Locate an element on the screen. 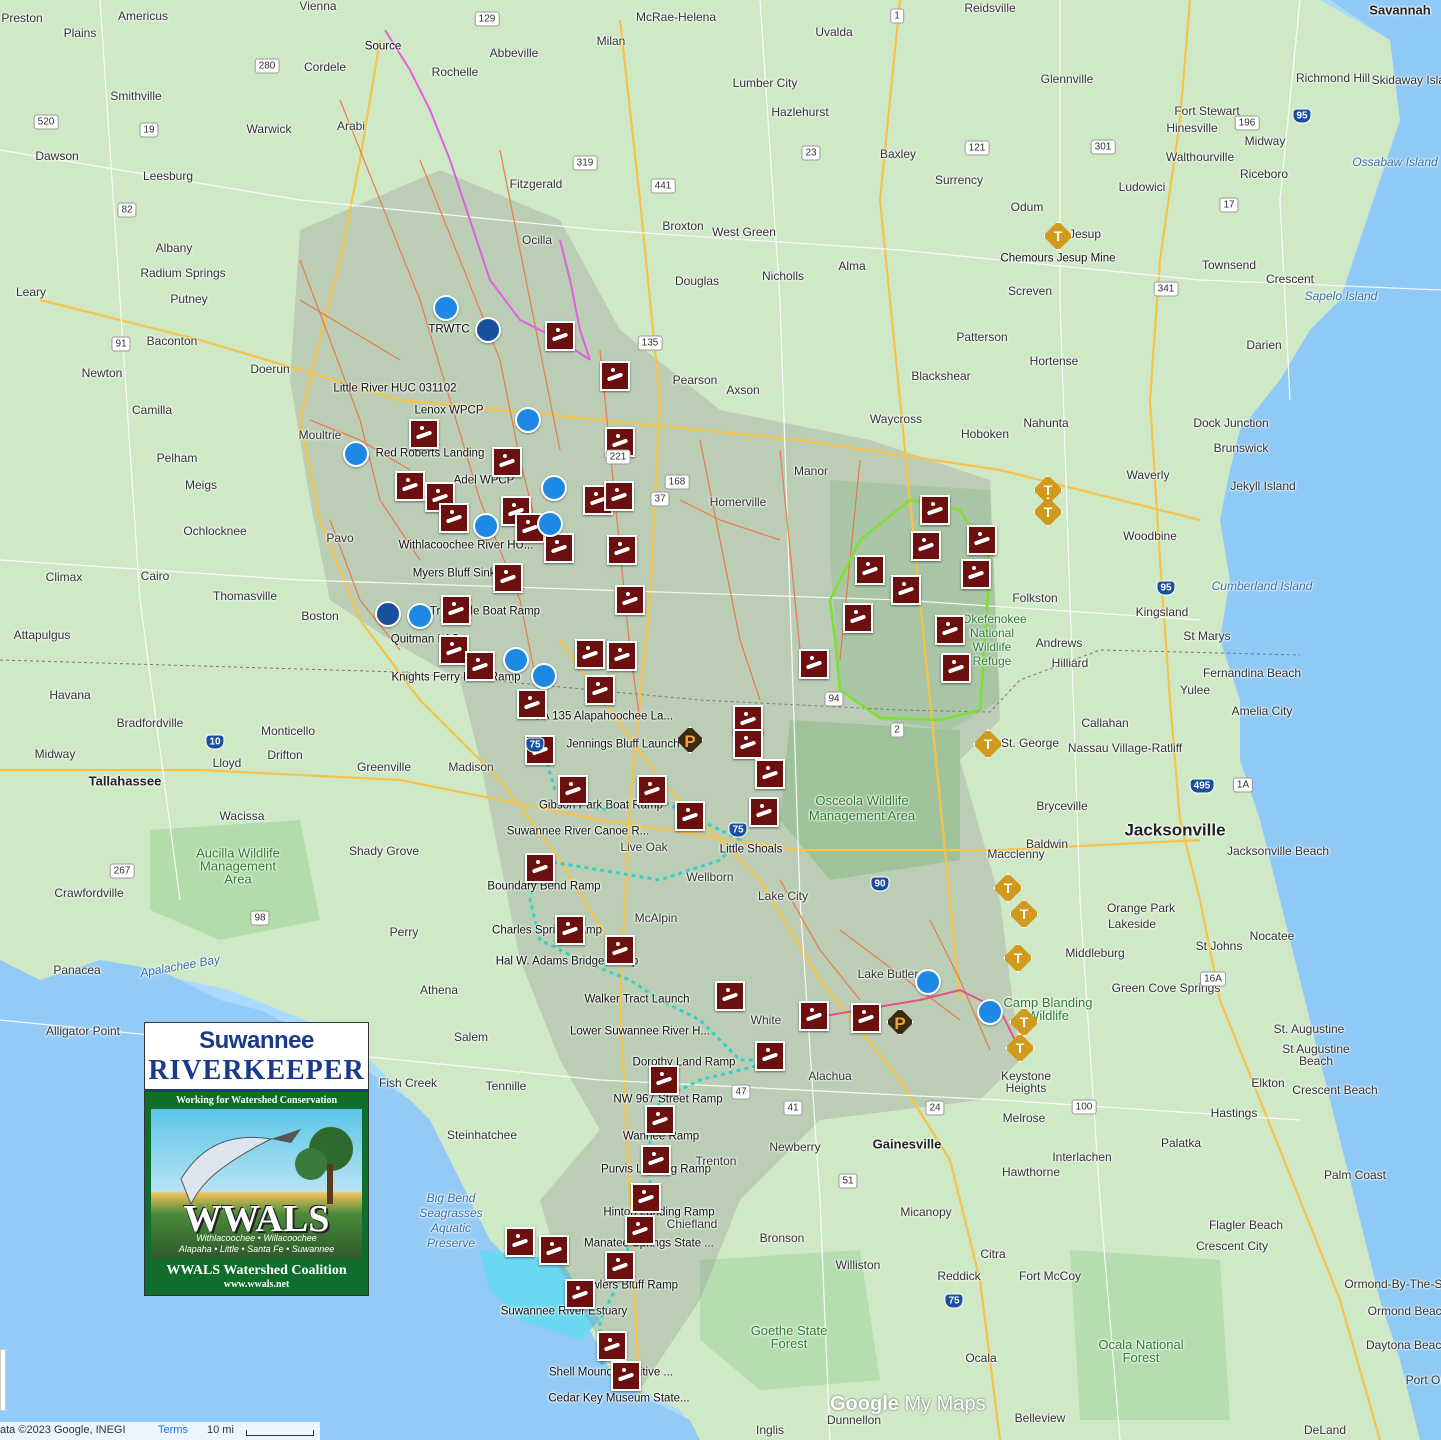 This screenshot has width=1441, height=1440. interstate-shield: 495 is located at coordinates (1202, 786).